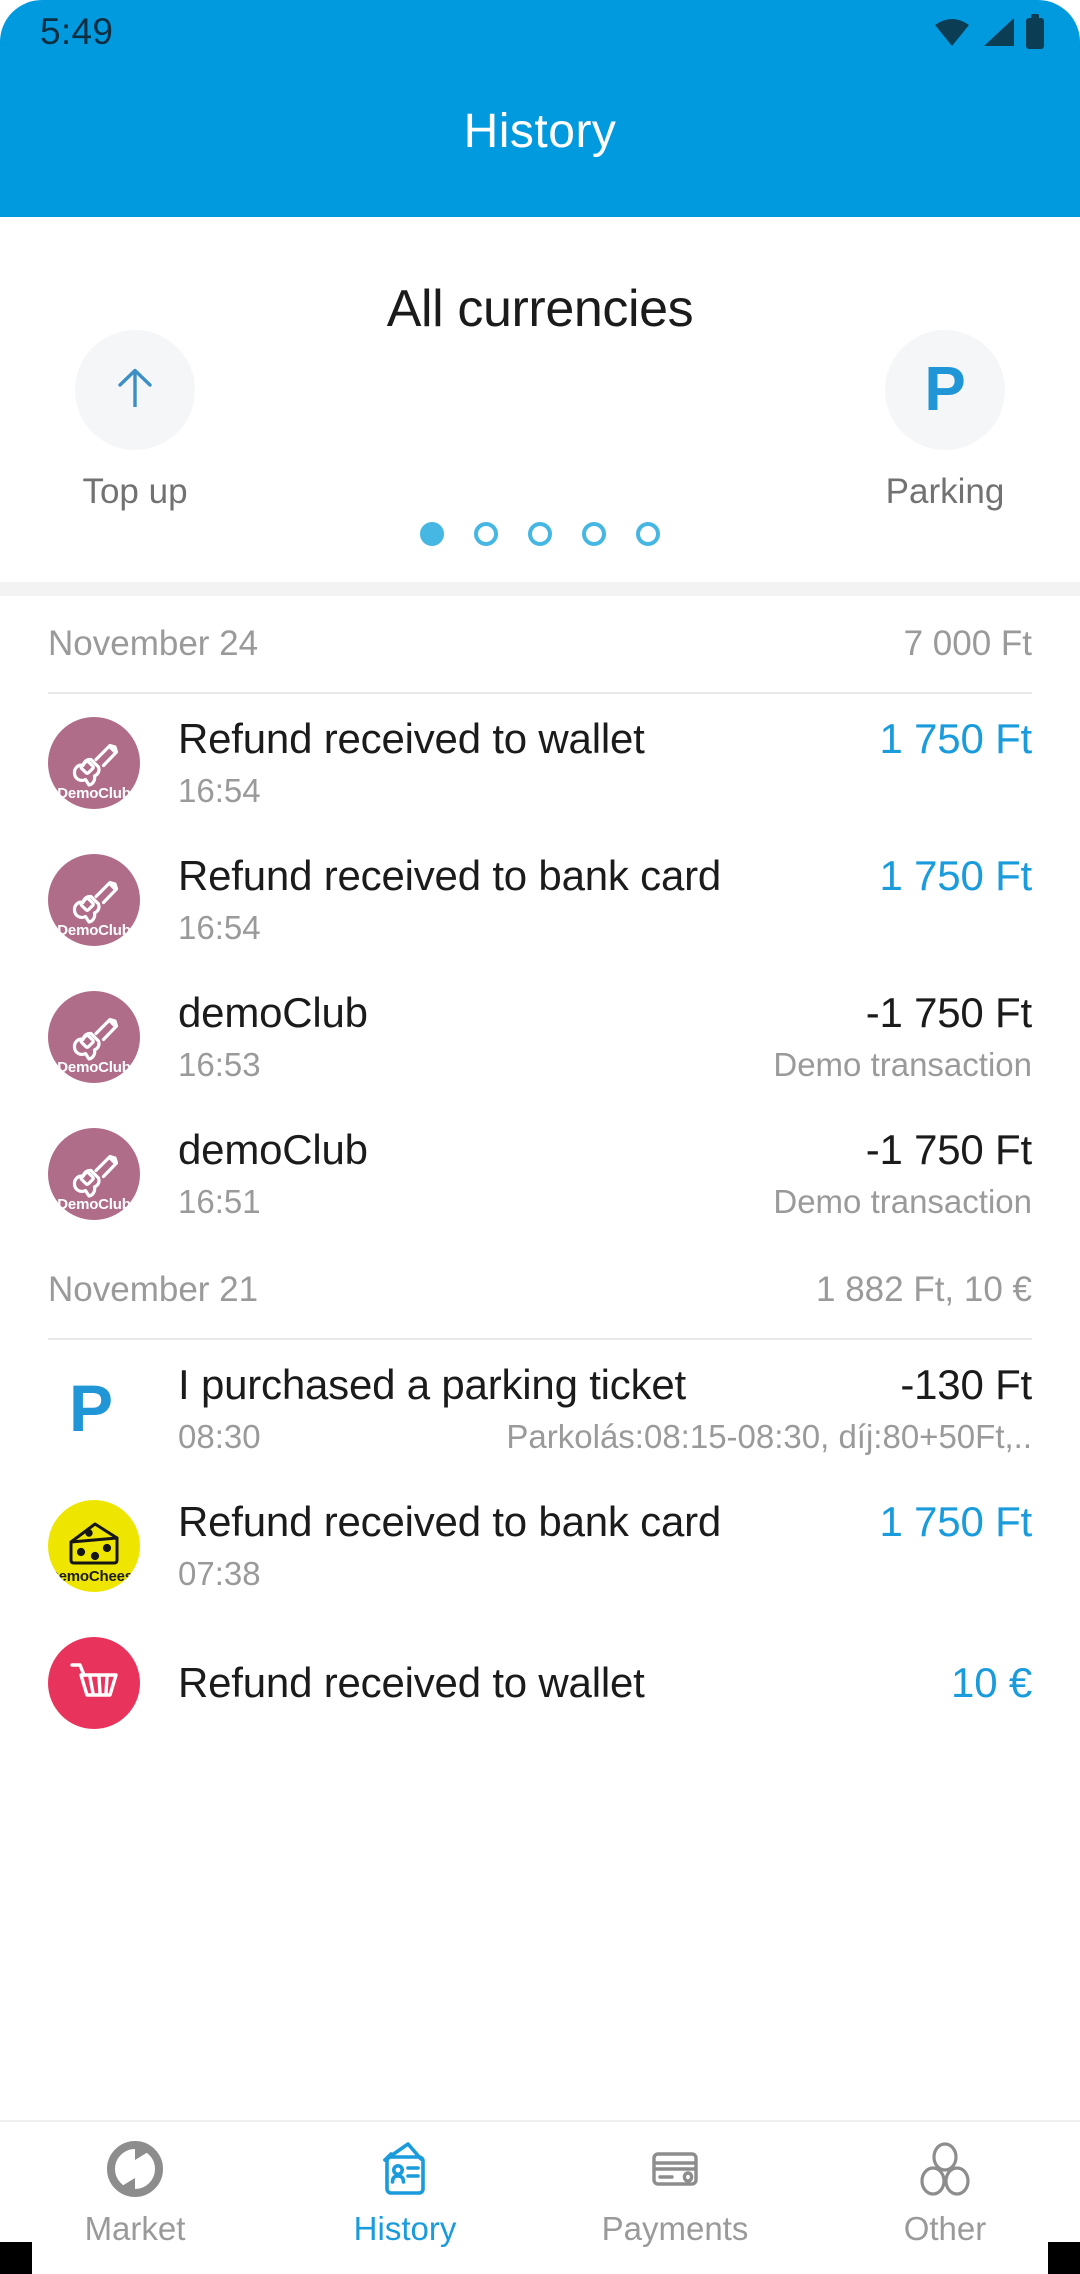 This screenshot has height=2274, width=1080. I want to click on nav-item-history: History, so click(405, 2198).